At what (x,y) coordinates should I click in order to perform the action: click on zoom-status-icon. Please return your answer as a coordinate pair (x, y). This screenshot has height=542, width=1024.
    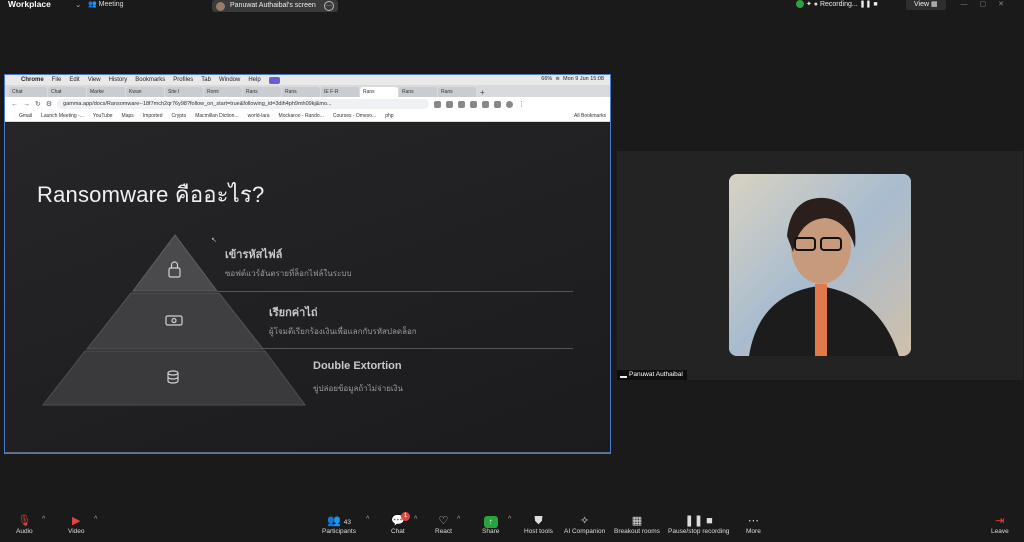
    Looking at the image, I should click on (274, 80).